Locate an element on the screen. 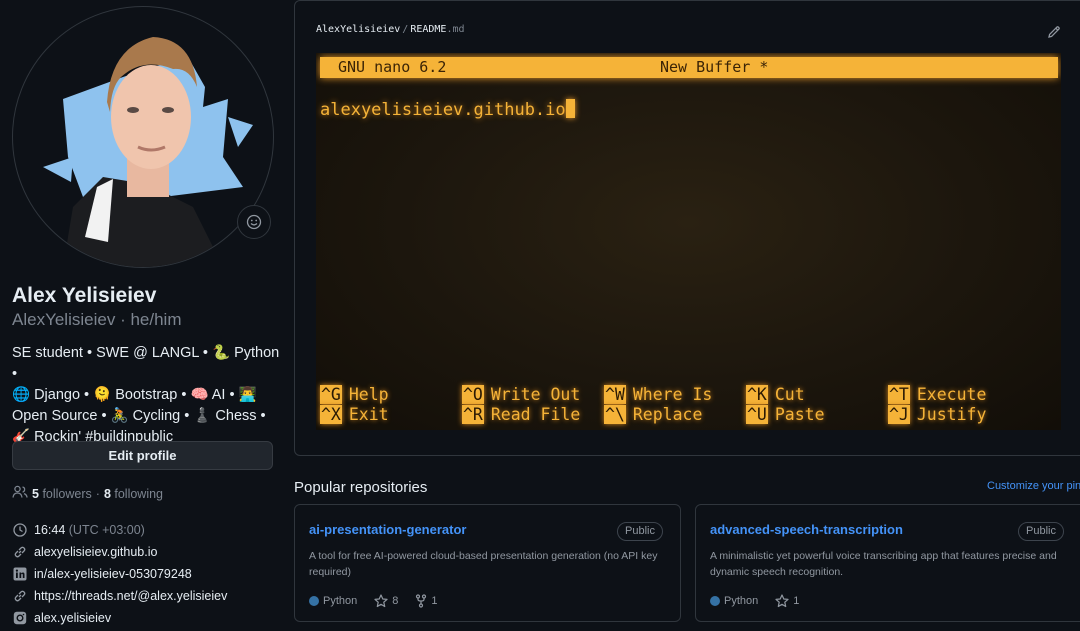 The image size is (1080, 631). linkedin-row: in/alex-yelisieiev-053079248 is located at coordinates (147, 574).